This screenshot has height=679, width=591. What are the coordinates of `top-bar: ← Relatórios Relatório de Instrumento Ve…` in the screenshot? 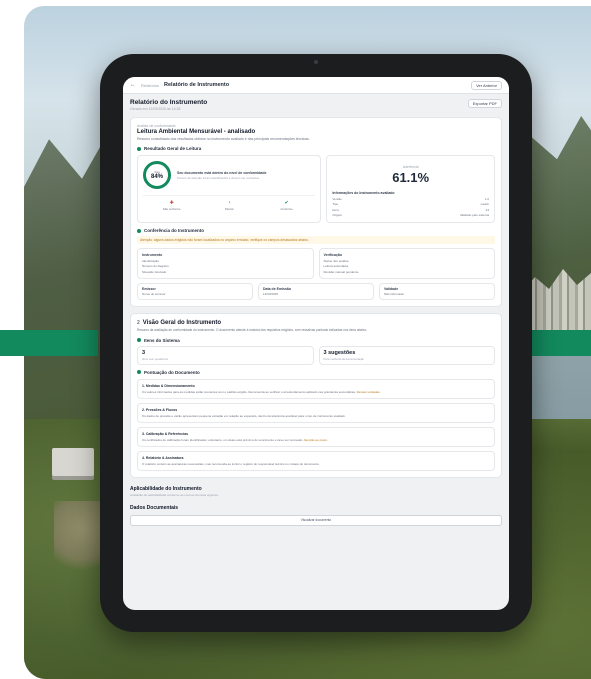 It's located at (316, 85).